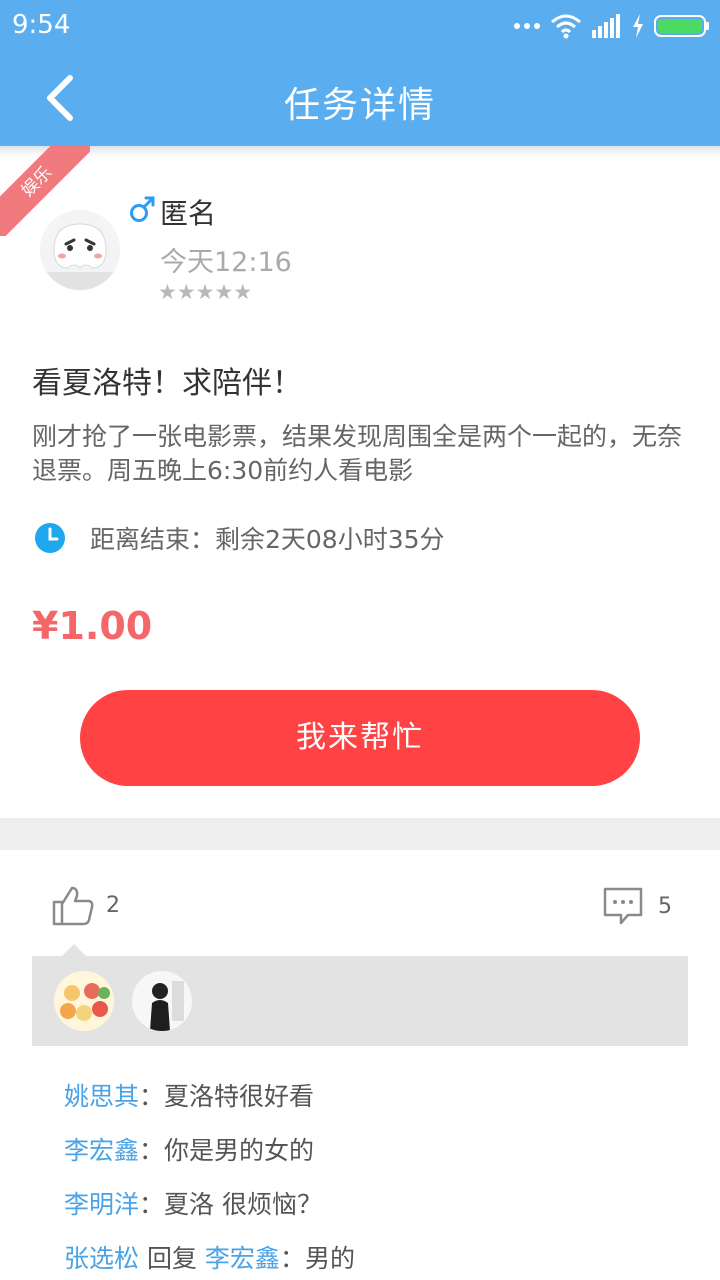 The image size is (720, 1280). I want to click on page-title: 任务详情, so click(359, 105).